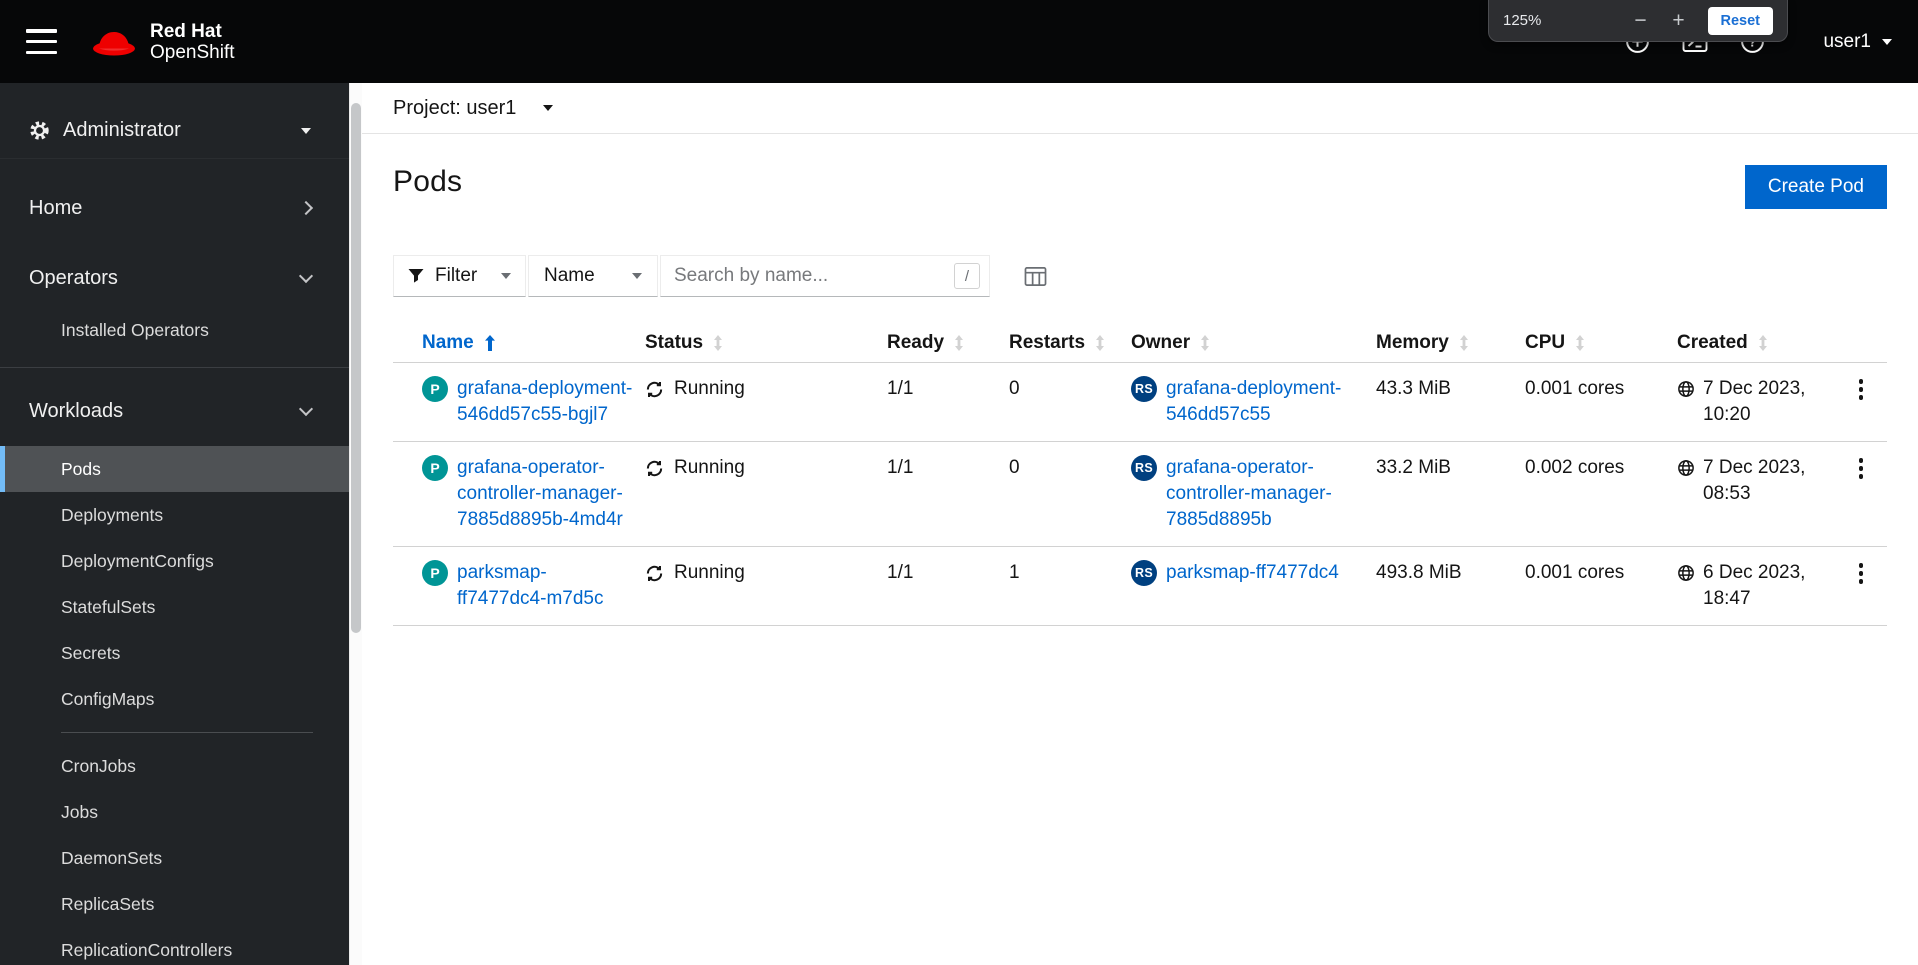 The image size is (1918, 965). What do you see at coordinates (174, 131) in the screenshot?
I see `perspective-switcher: Administrator` at bounding box center [174, 131].